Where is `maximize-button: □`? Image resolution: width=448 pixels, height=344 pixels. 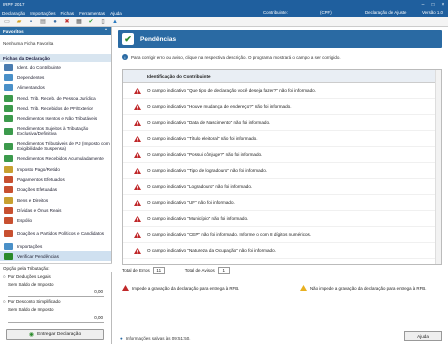
maximize-button: □ is located at coordinates (433, 5).